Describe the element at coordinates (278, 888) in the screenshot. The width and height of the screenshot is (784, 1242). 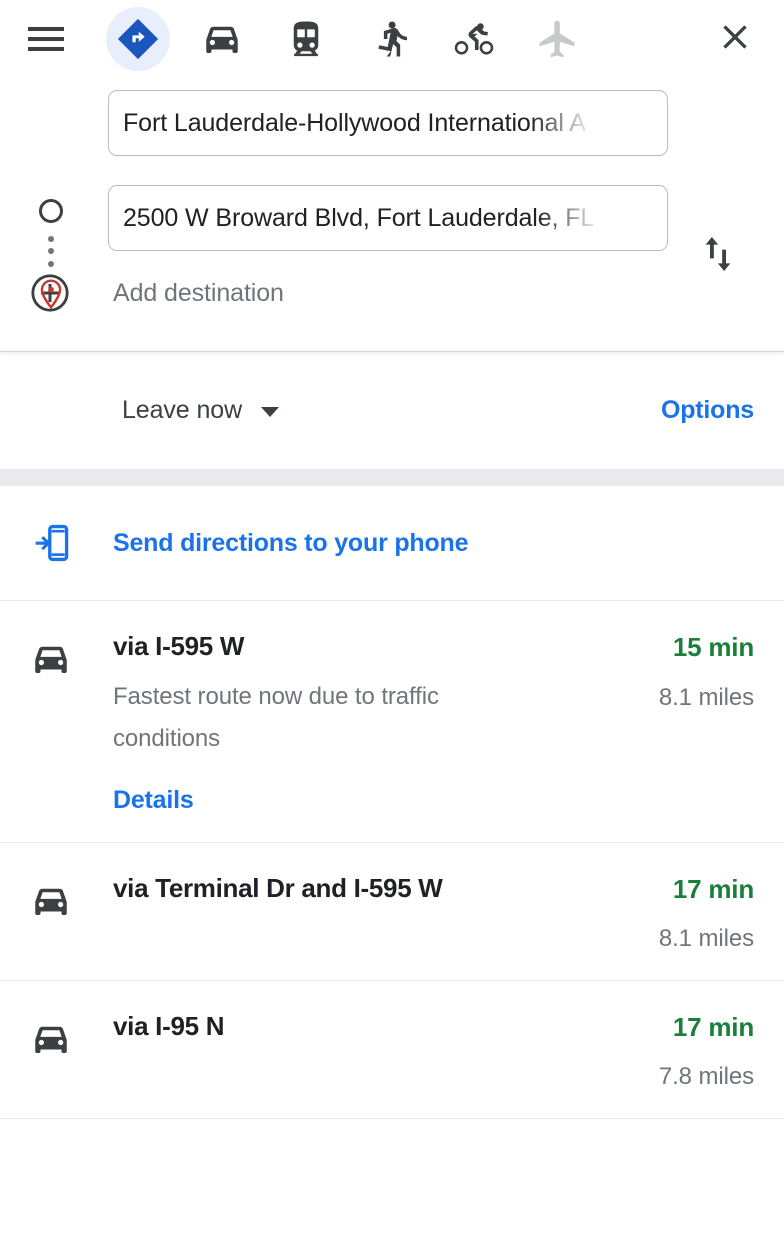
I see `route-title: via Terminal Dr and I-595 W` at that location.